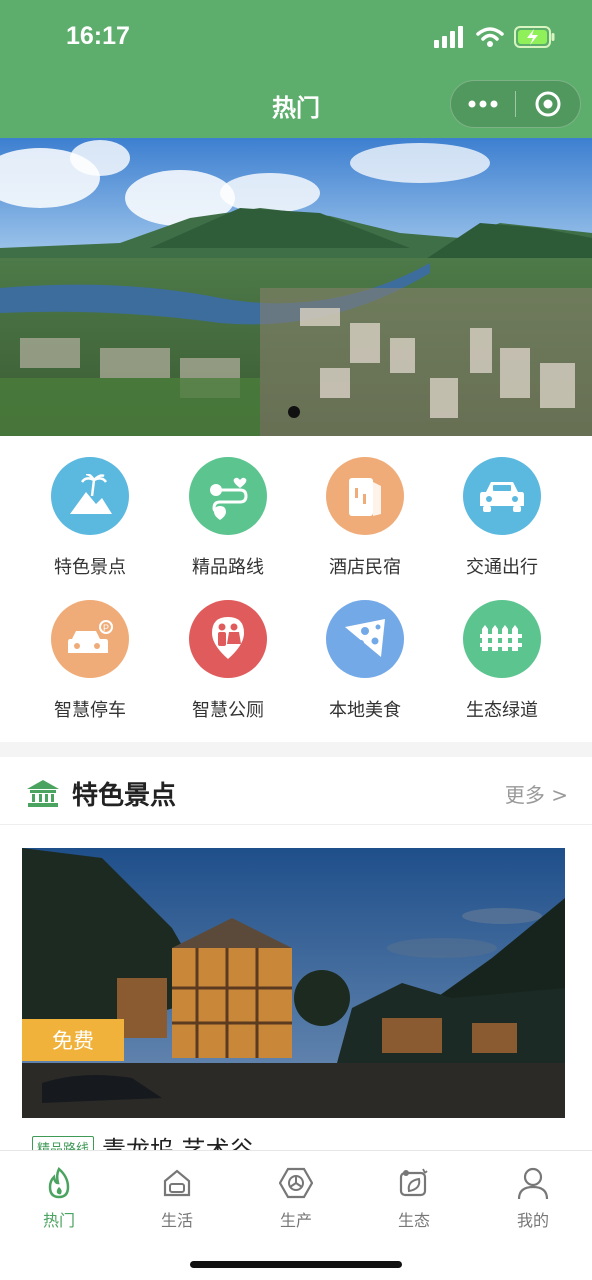 The width and height of the screenshot is (592, 1280). What do you see at coordinates (413, 1220) in the screenshot?
I see `tab-label: 生态` at bounding box center [413, 1220].